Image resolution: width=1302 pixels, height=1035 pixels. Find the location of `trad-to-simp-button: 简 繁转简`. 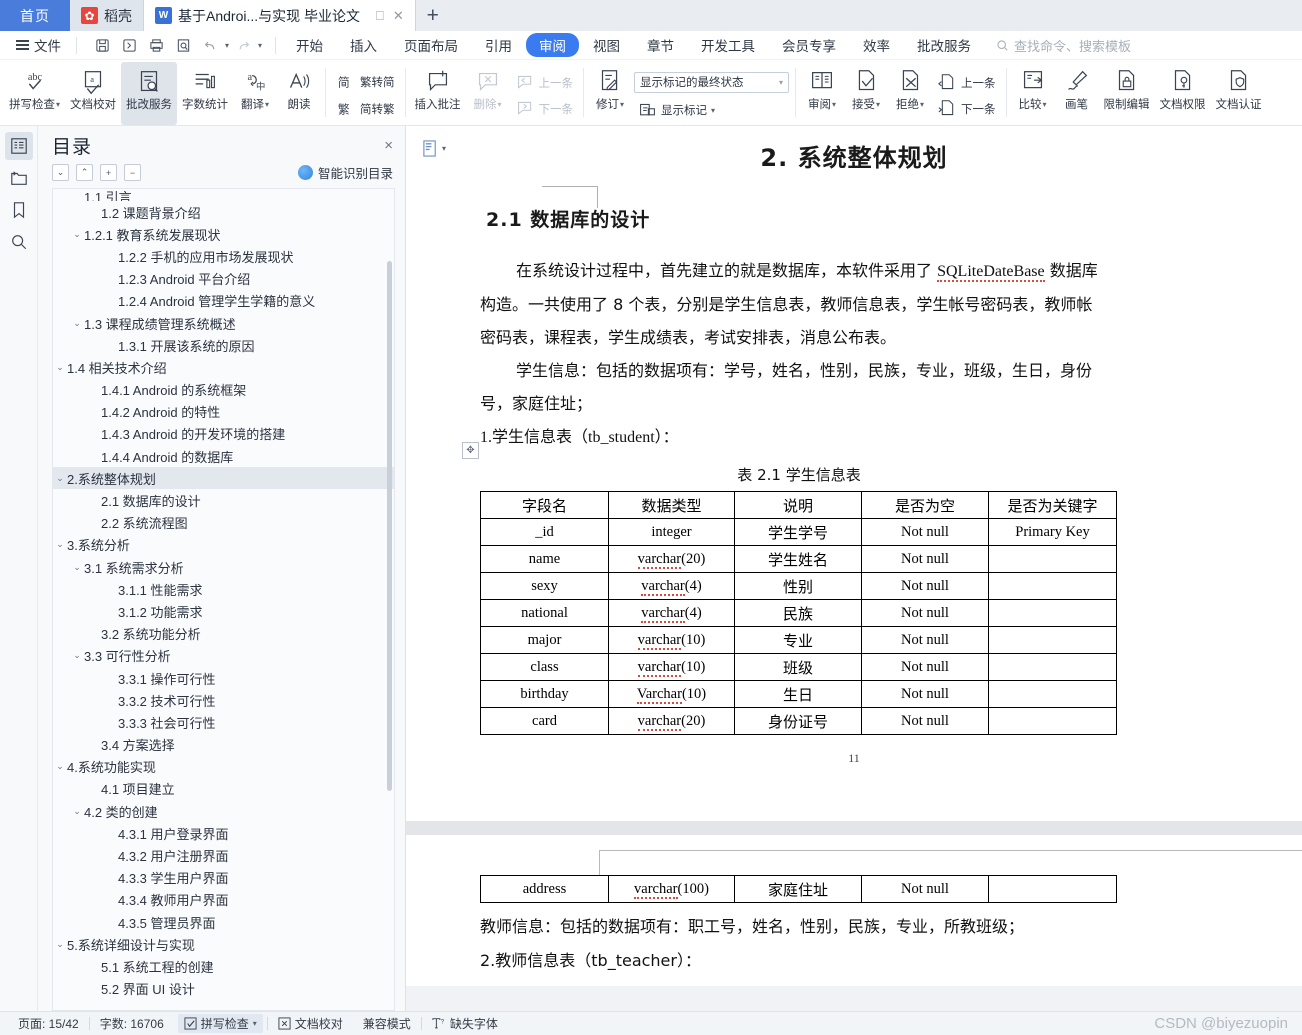

trad-to-simp-button: 简 繁转简 is located at coordinates (365, 82).